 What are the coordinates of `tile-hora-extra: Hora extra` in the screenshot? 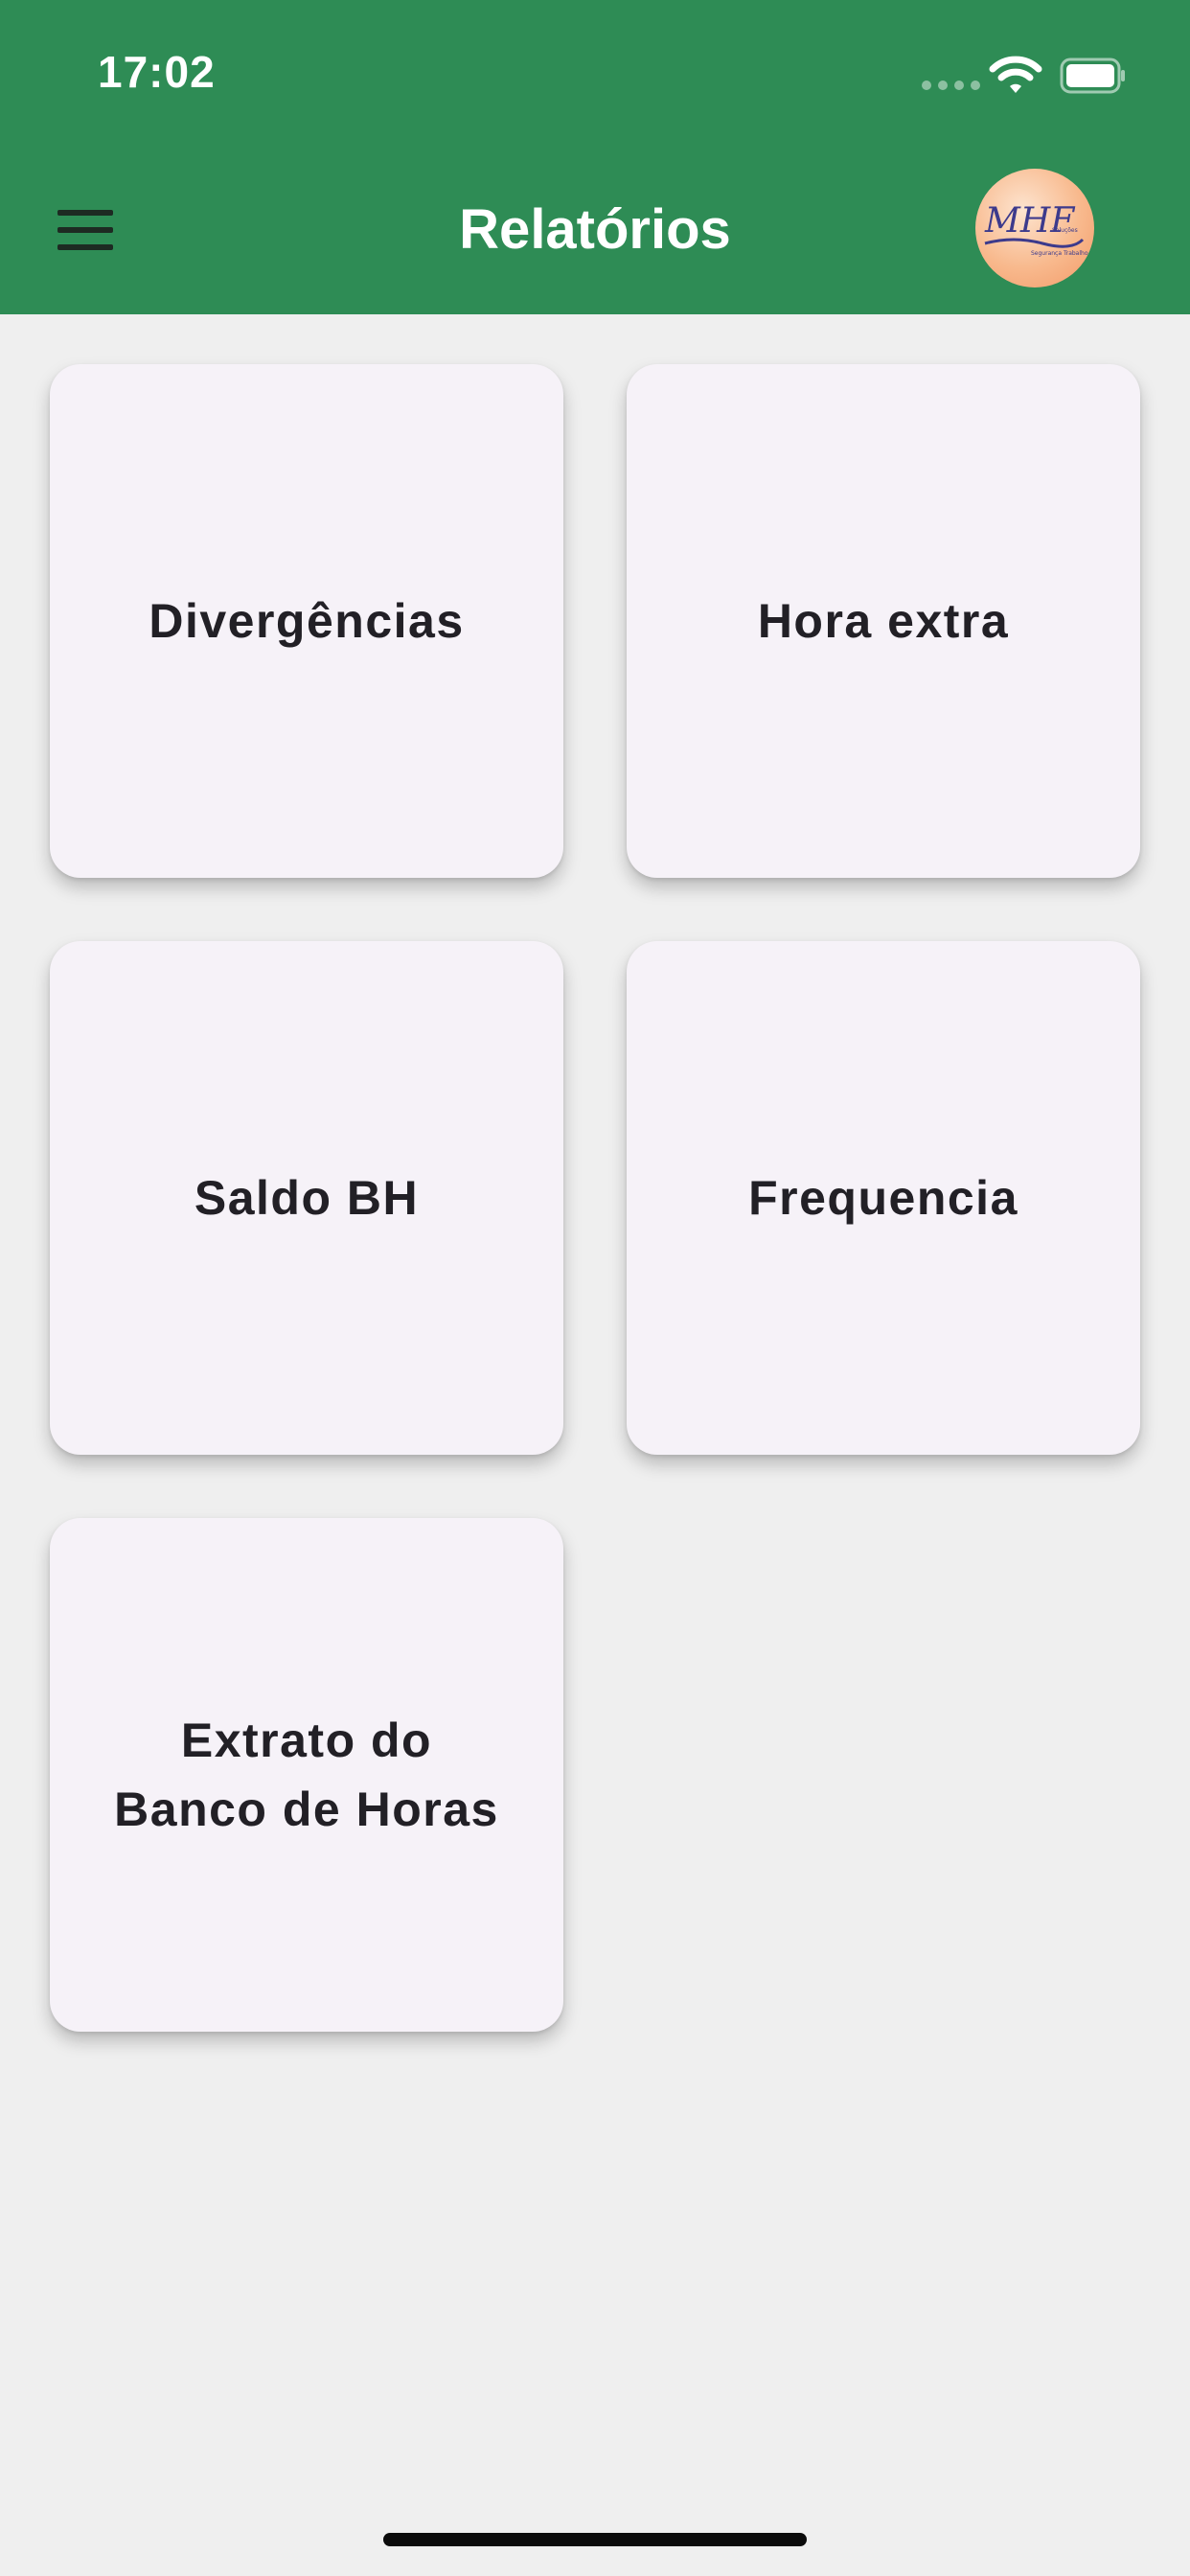 It's located at (884, 621).